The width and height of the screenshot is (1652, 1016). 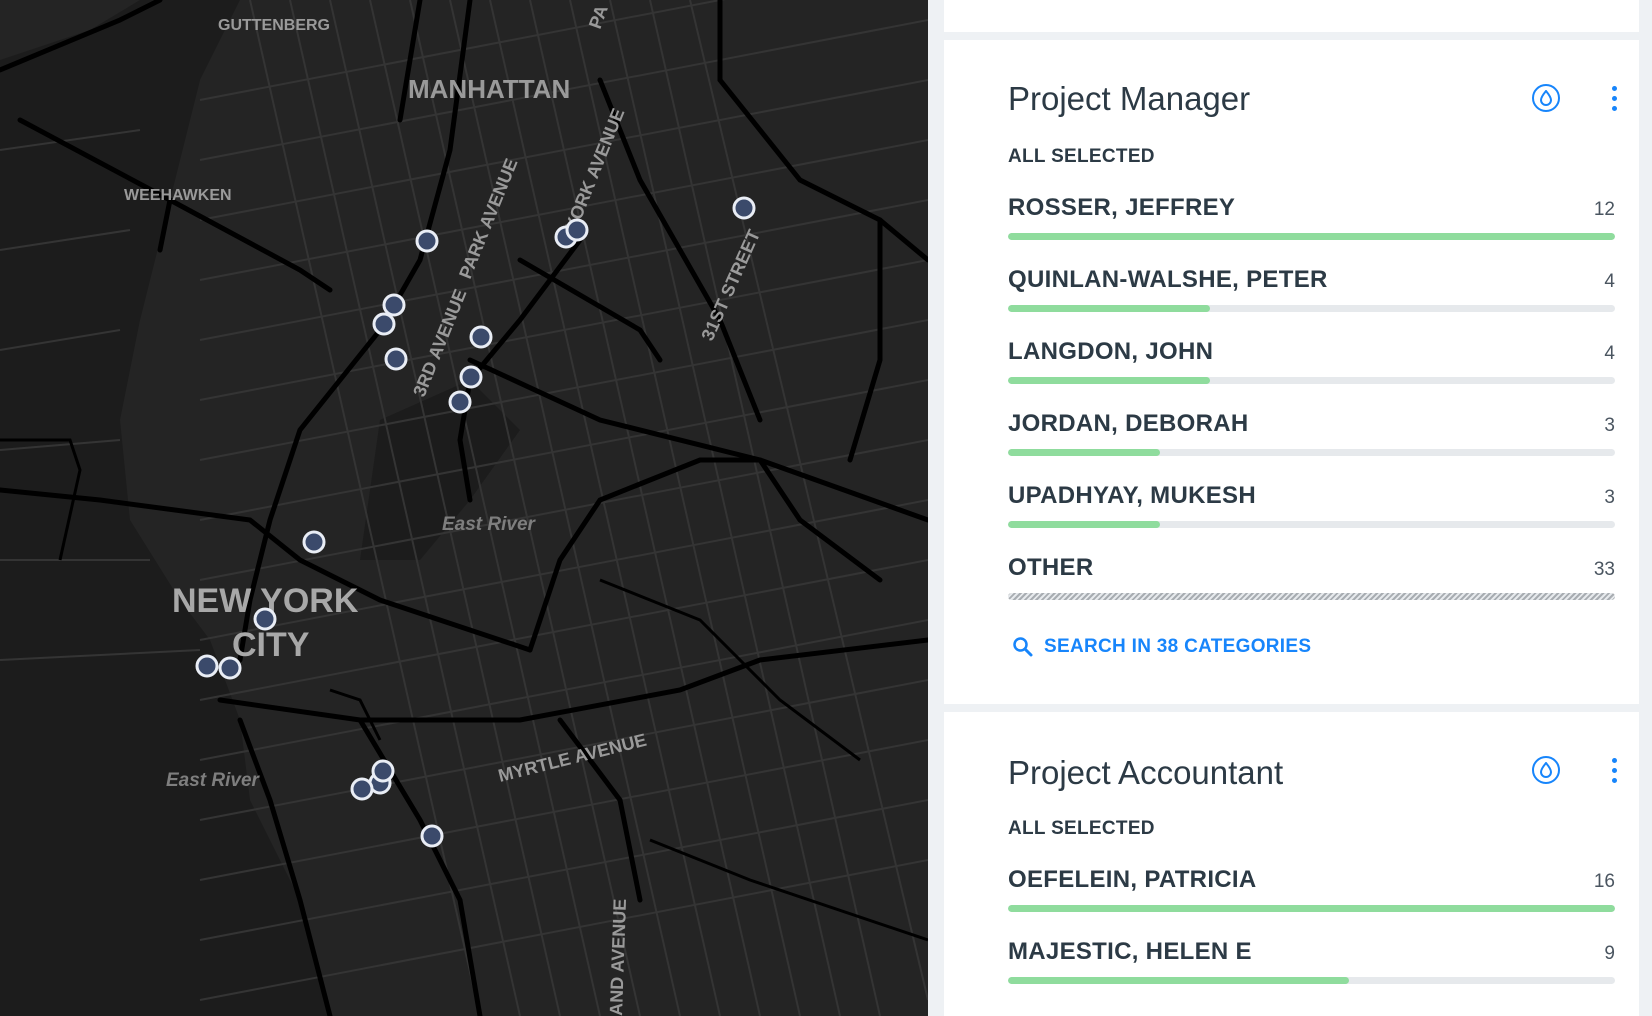 I want to click on category-row: MAJESTIC, HELEN E 9, so click(x=1311, y=968).